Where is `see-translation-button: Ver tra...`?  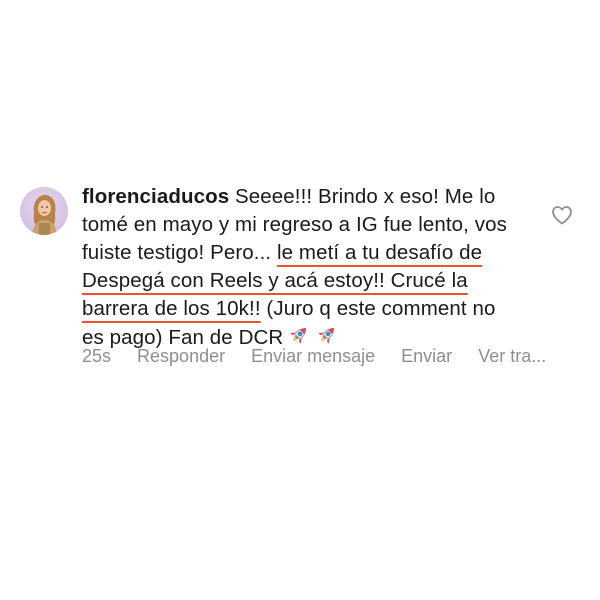 see-translation-button: Ver tra... is located at coordinates (512, 356).